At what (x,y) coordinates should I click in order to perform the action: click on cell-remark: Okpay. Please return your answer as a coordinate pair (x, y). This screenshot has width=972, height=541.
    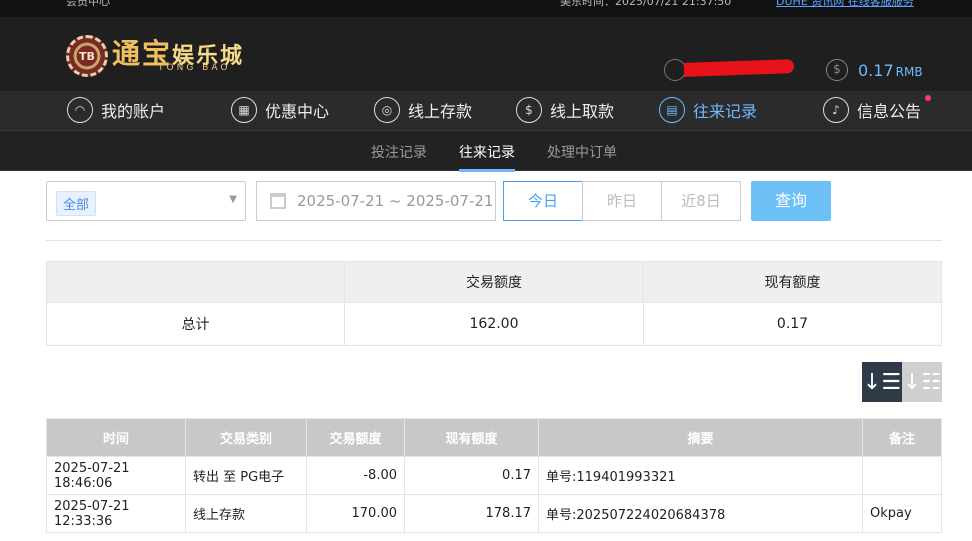
    Looking at the image, I should click on (902, 513).